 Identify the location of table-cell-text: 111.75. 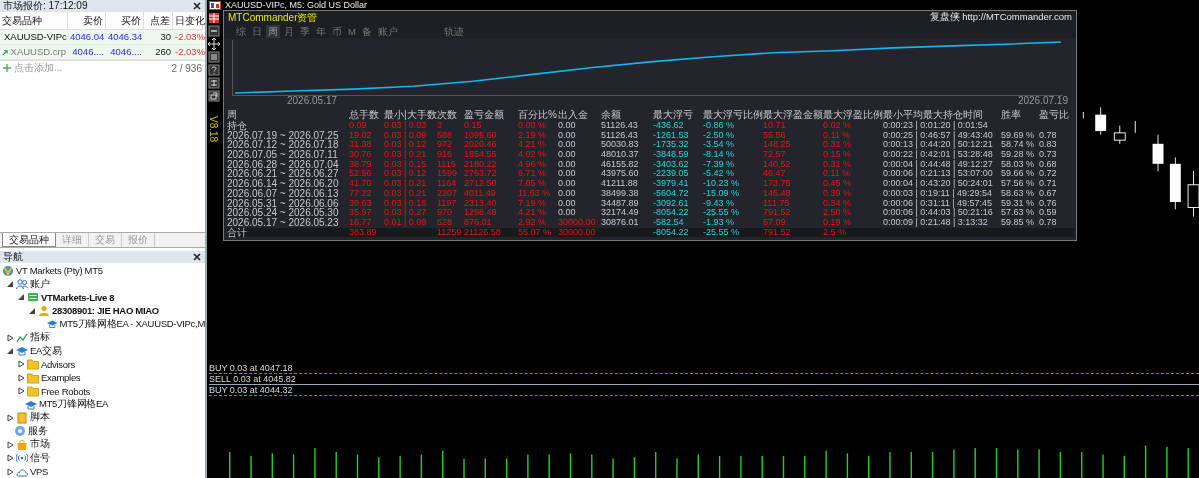
(777, 203).